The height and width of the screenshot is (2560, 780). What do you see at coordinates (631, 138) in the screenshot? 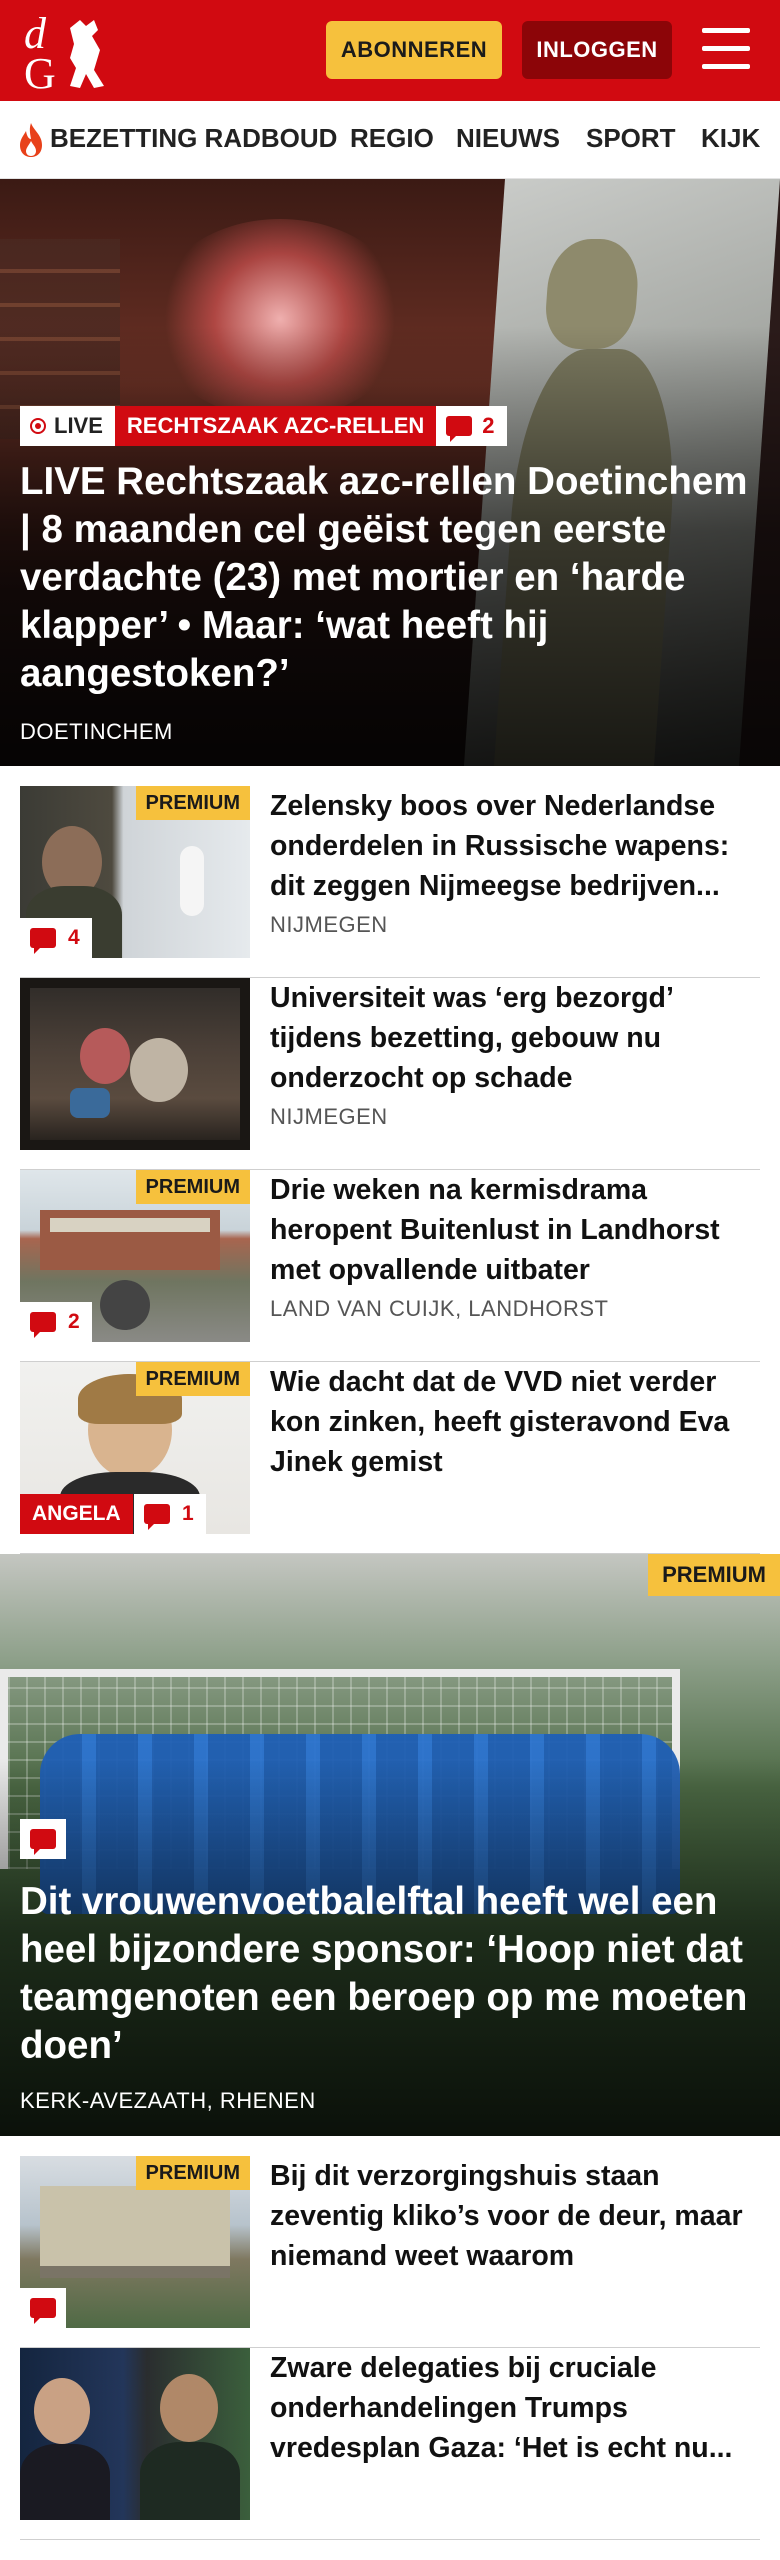
I see `nav-item-sport: SPORT` at bounding box center [631, 138].